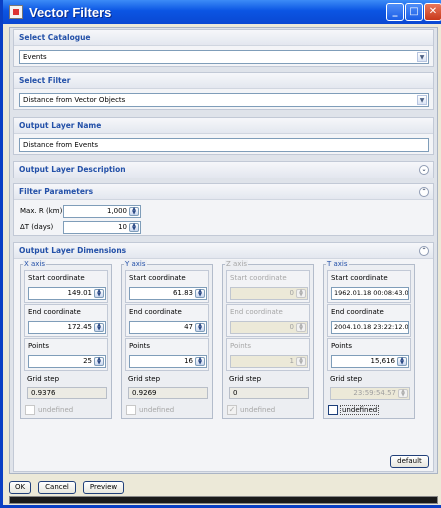  I want to click on t-undefined-label: undefined, so click(360, 410).